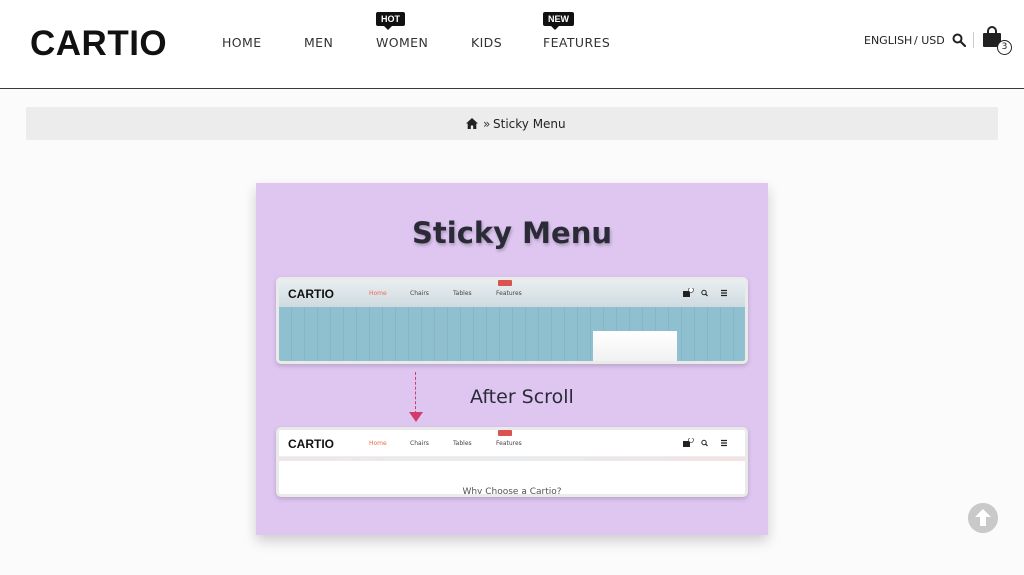 The height and width of the screenshot is (575, 1024). What do you see at coordinates (929, 40) in the screenshot?
I see `currency-selector: / USD` at bounding box center [929, 40].